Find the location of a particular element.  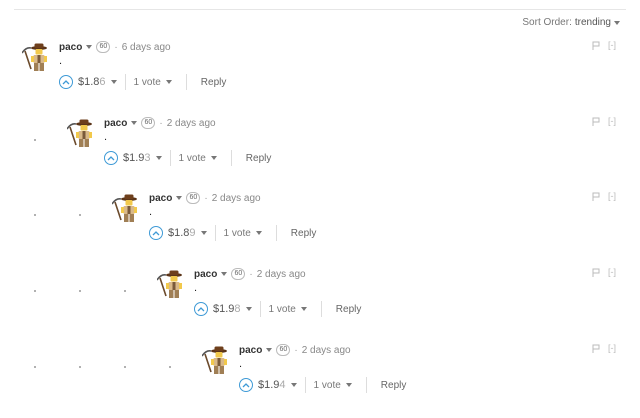

payout-amount: $1.93 is located at coordinates (137, 158).